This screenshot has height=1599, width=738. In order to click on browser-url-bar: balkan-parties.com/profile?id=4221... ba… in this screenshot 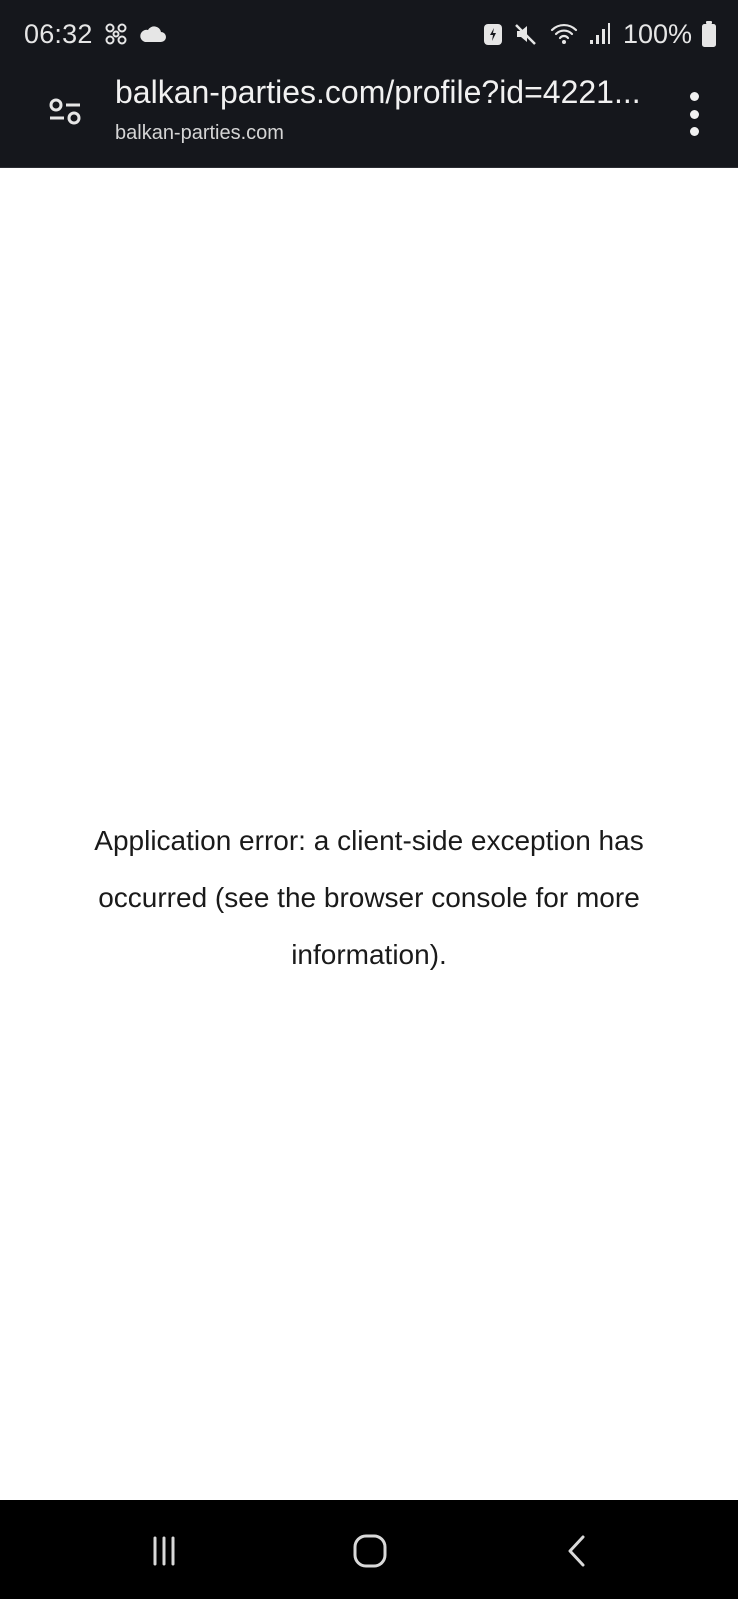, I will do `click(369, 118)`.